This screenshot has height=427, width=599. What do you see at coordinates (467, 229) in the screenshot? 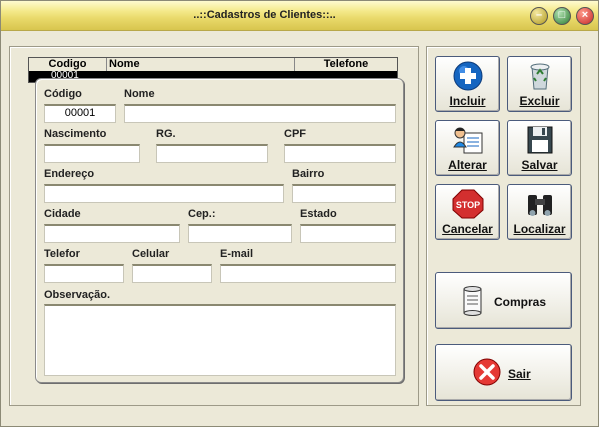
I see `cancelar-label: Cancelar` at bounding box center [467, 229].